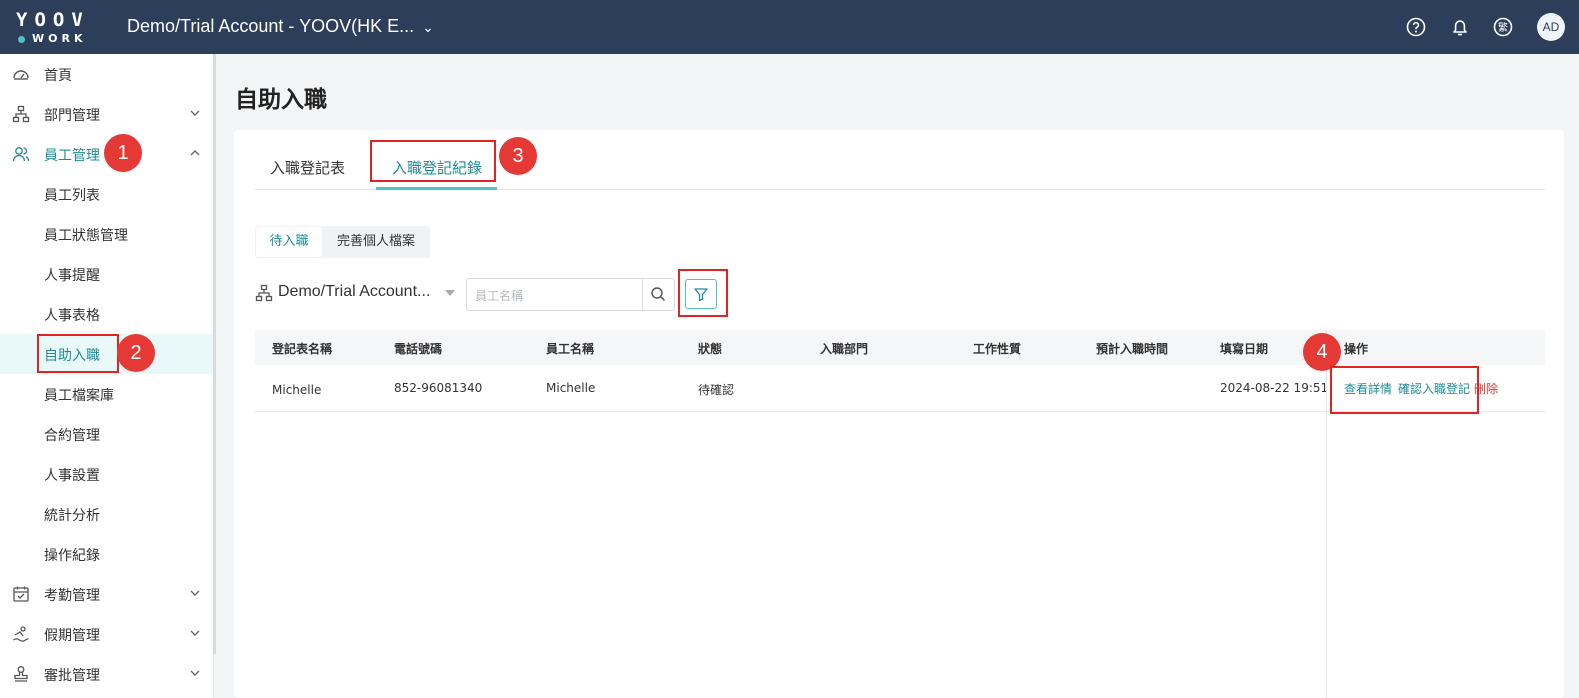 The width and height of the screenshot is (1579, 698). Describe the element at coordinates (997, 349) in the screenshot. I see `column-header-job-type: 工作性質` at that location.